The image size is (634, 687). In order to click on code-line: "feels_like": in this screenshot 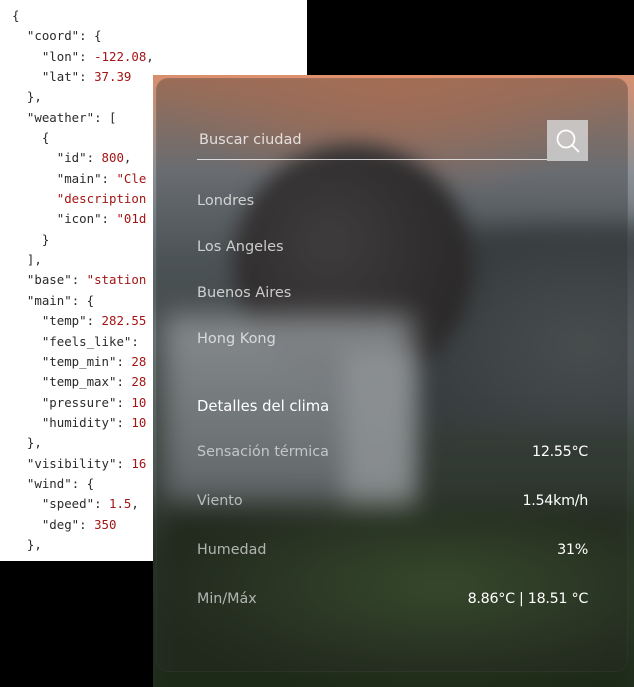, I will do `click(90, 341)`.